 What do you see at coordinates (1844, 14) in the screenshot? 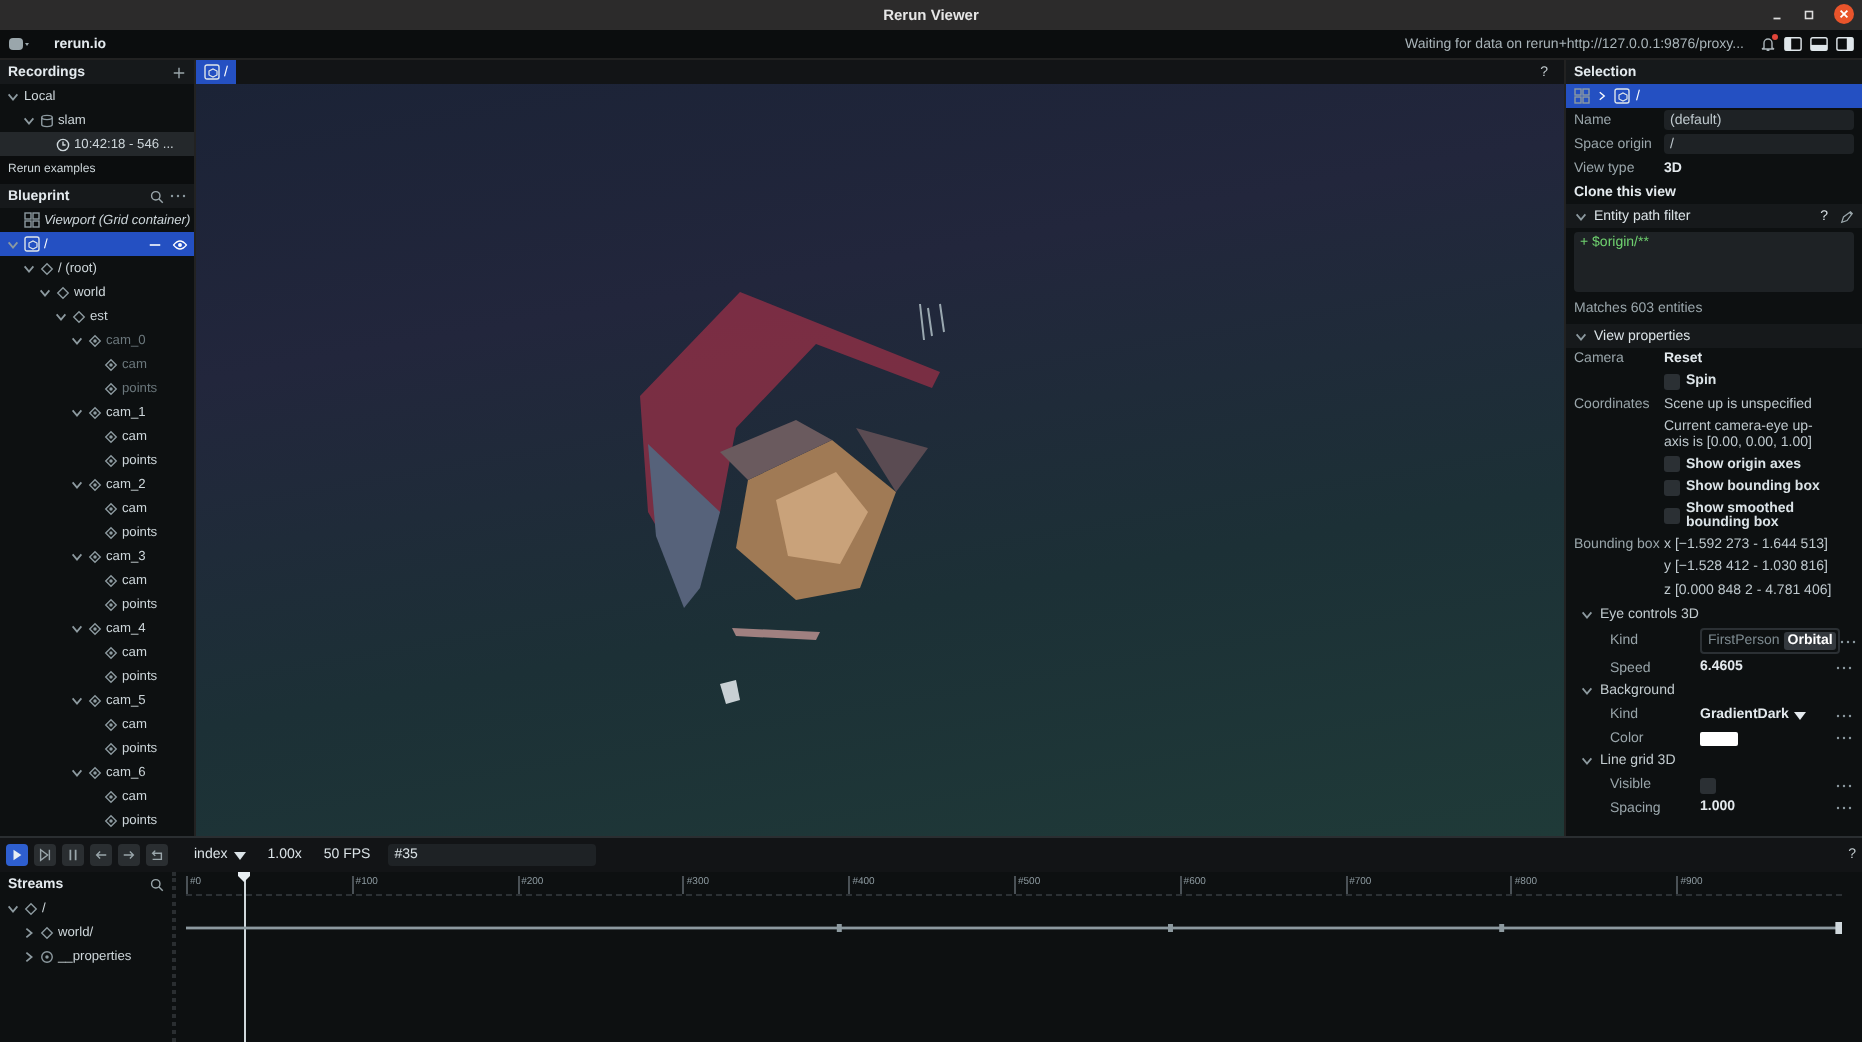
I see `close-icon` at bounding box center [1844, 14].